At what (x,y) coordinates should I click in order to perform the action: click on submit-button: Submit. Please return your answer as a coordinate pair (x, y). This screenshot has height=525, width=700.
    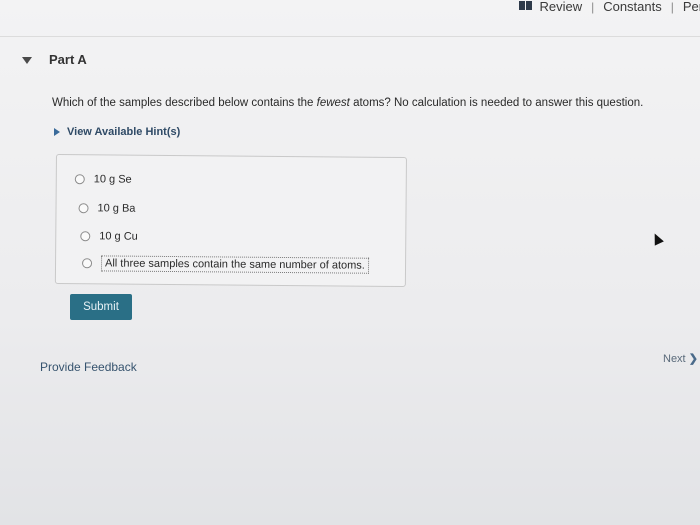
    Looking at the image, I should click on (101, 307).